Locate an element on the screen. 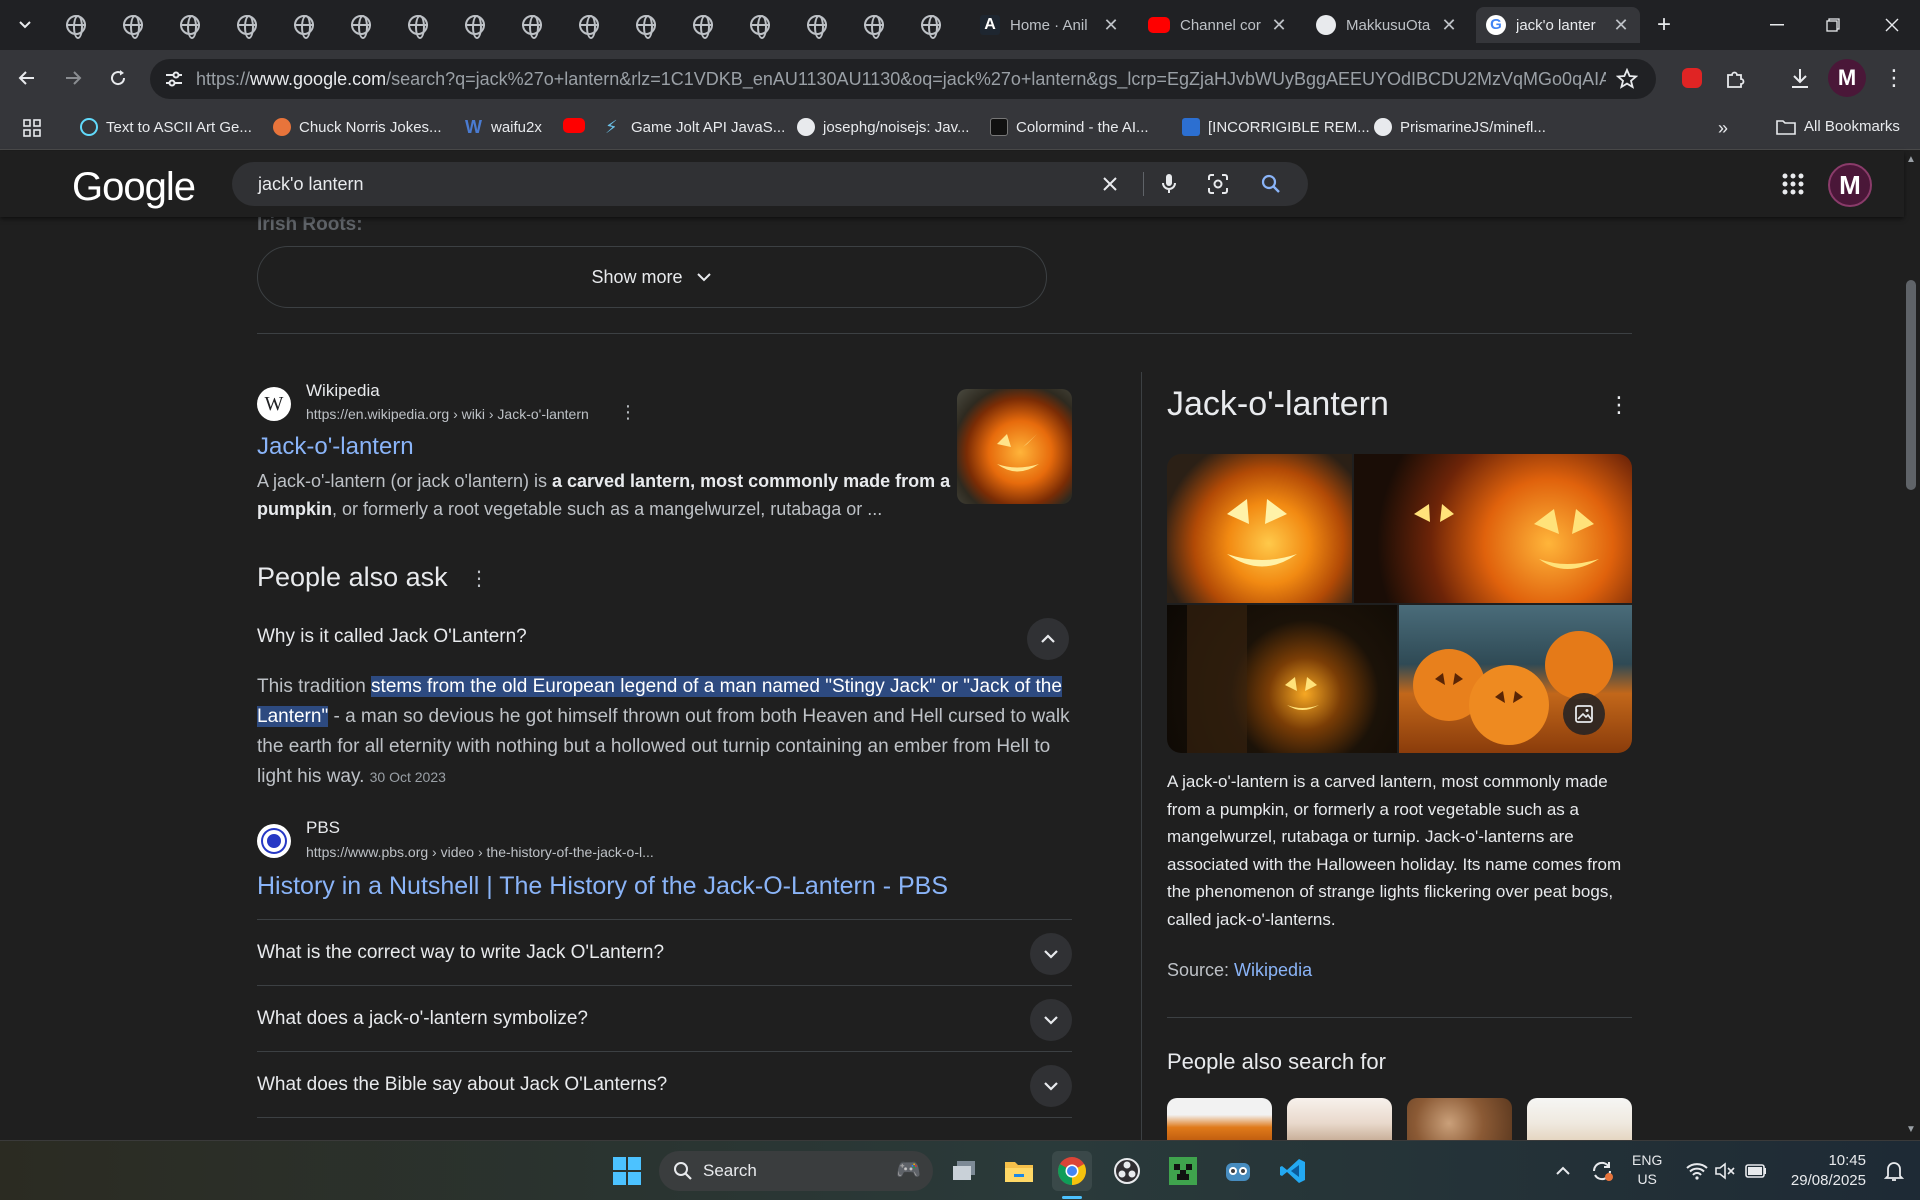  scroll-down-arrow-icon: ▼ is located at coordinates (1911, 1129).